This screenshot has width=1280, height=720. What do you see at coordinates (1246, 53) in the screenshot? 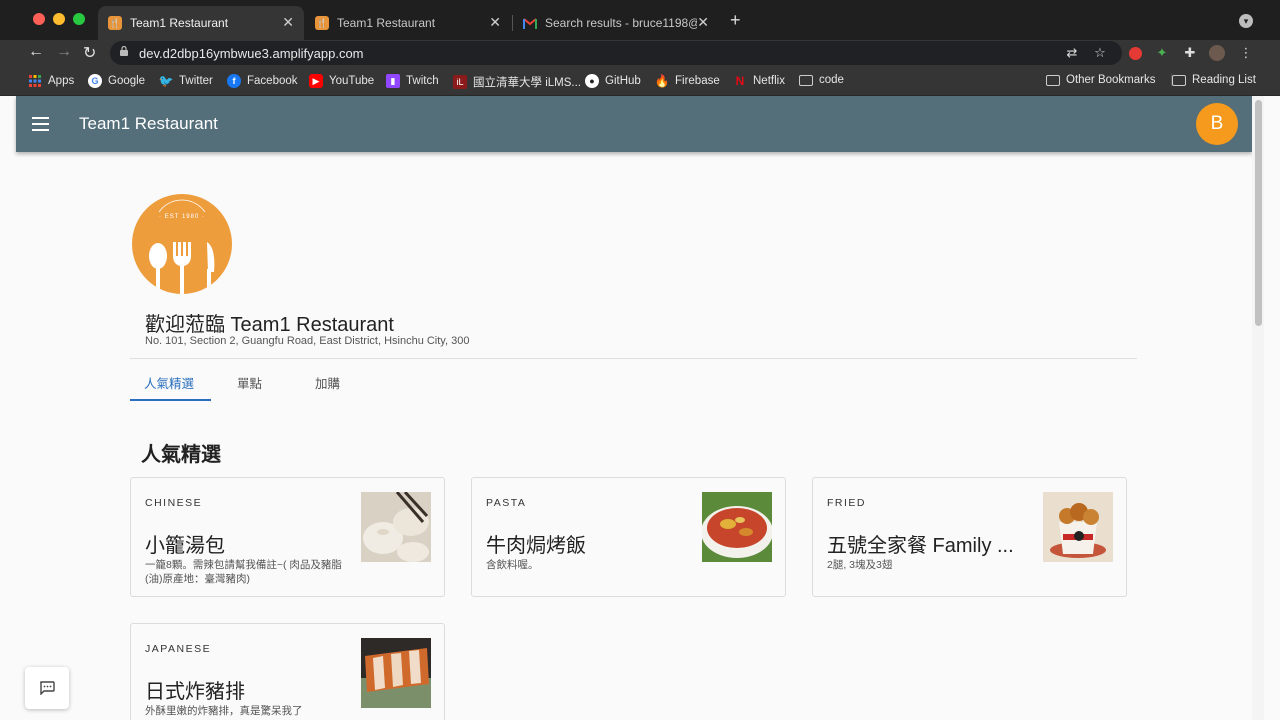
I see `more-menu-icon: ⋮` at bounding box center [1246, 53].